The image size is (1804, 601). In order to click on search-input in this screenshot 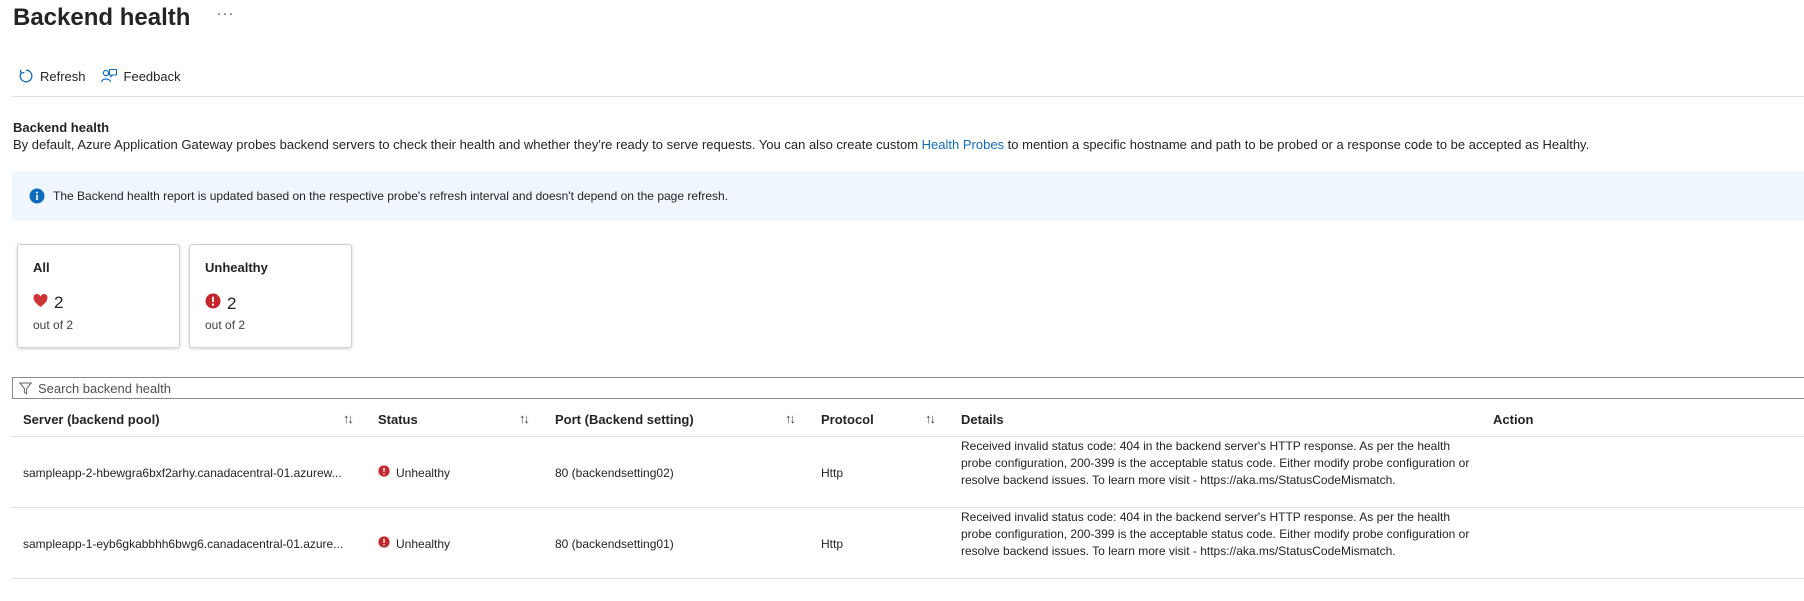, I will do `click(338, 388)`.